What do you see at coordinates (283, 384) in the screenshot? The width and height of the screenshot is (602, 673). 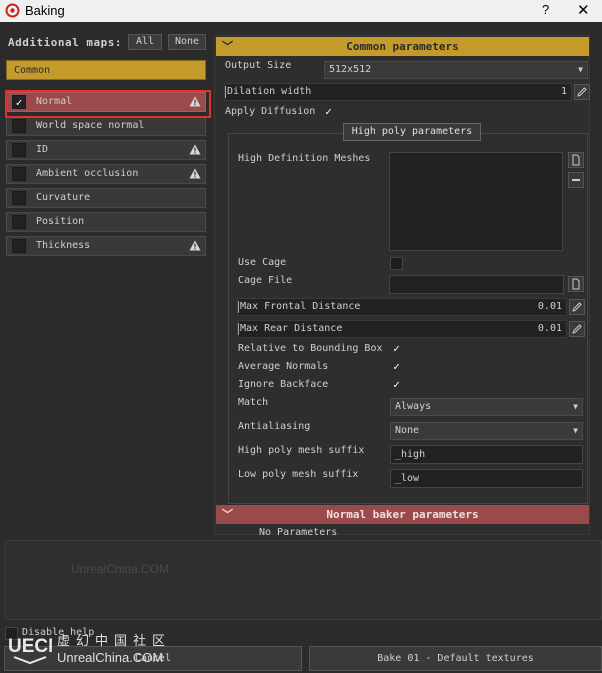 I see `ignore-backface-label: Ignore Backface` at bounding box center [283, 384].